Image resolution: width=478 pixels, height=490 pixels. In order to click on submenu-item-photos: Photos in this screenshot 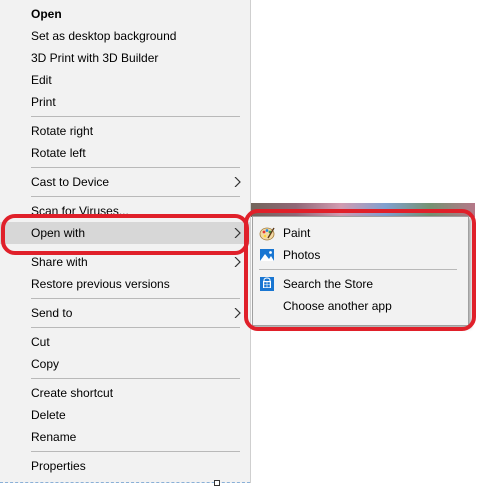, I will do `click(360, 255)`.